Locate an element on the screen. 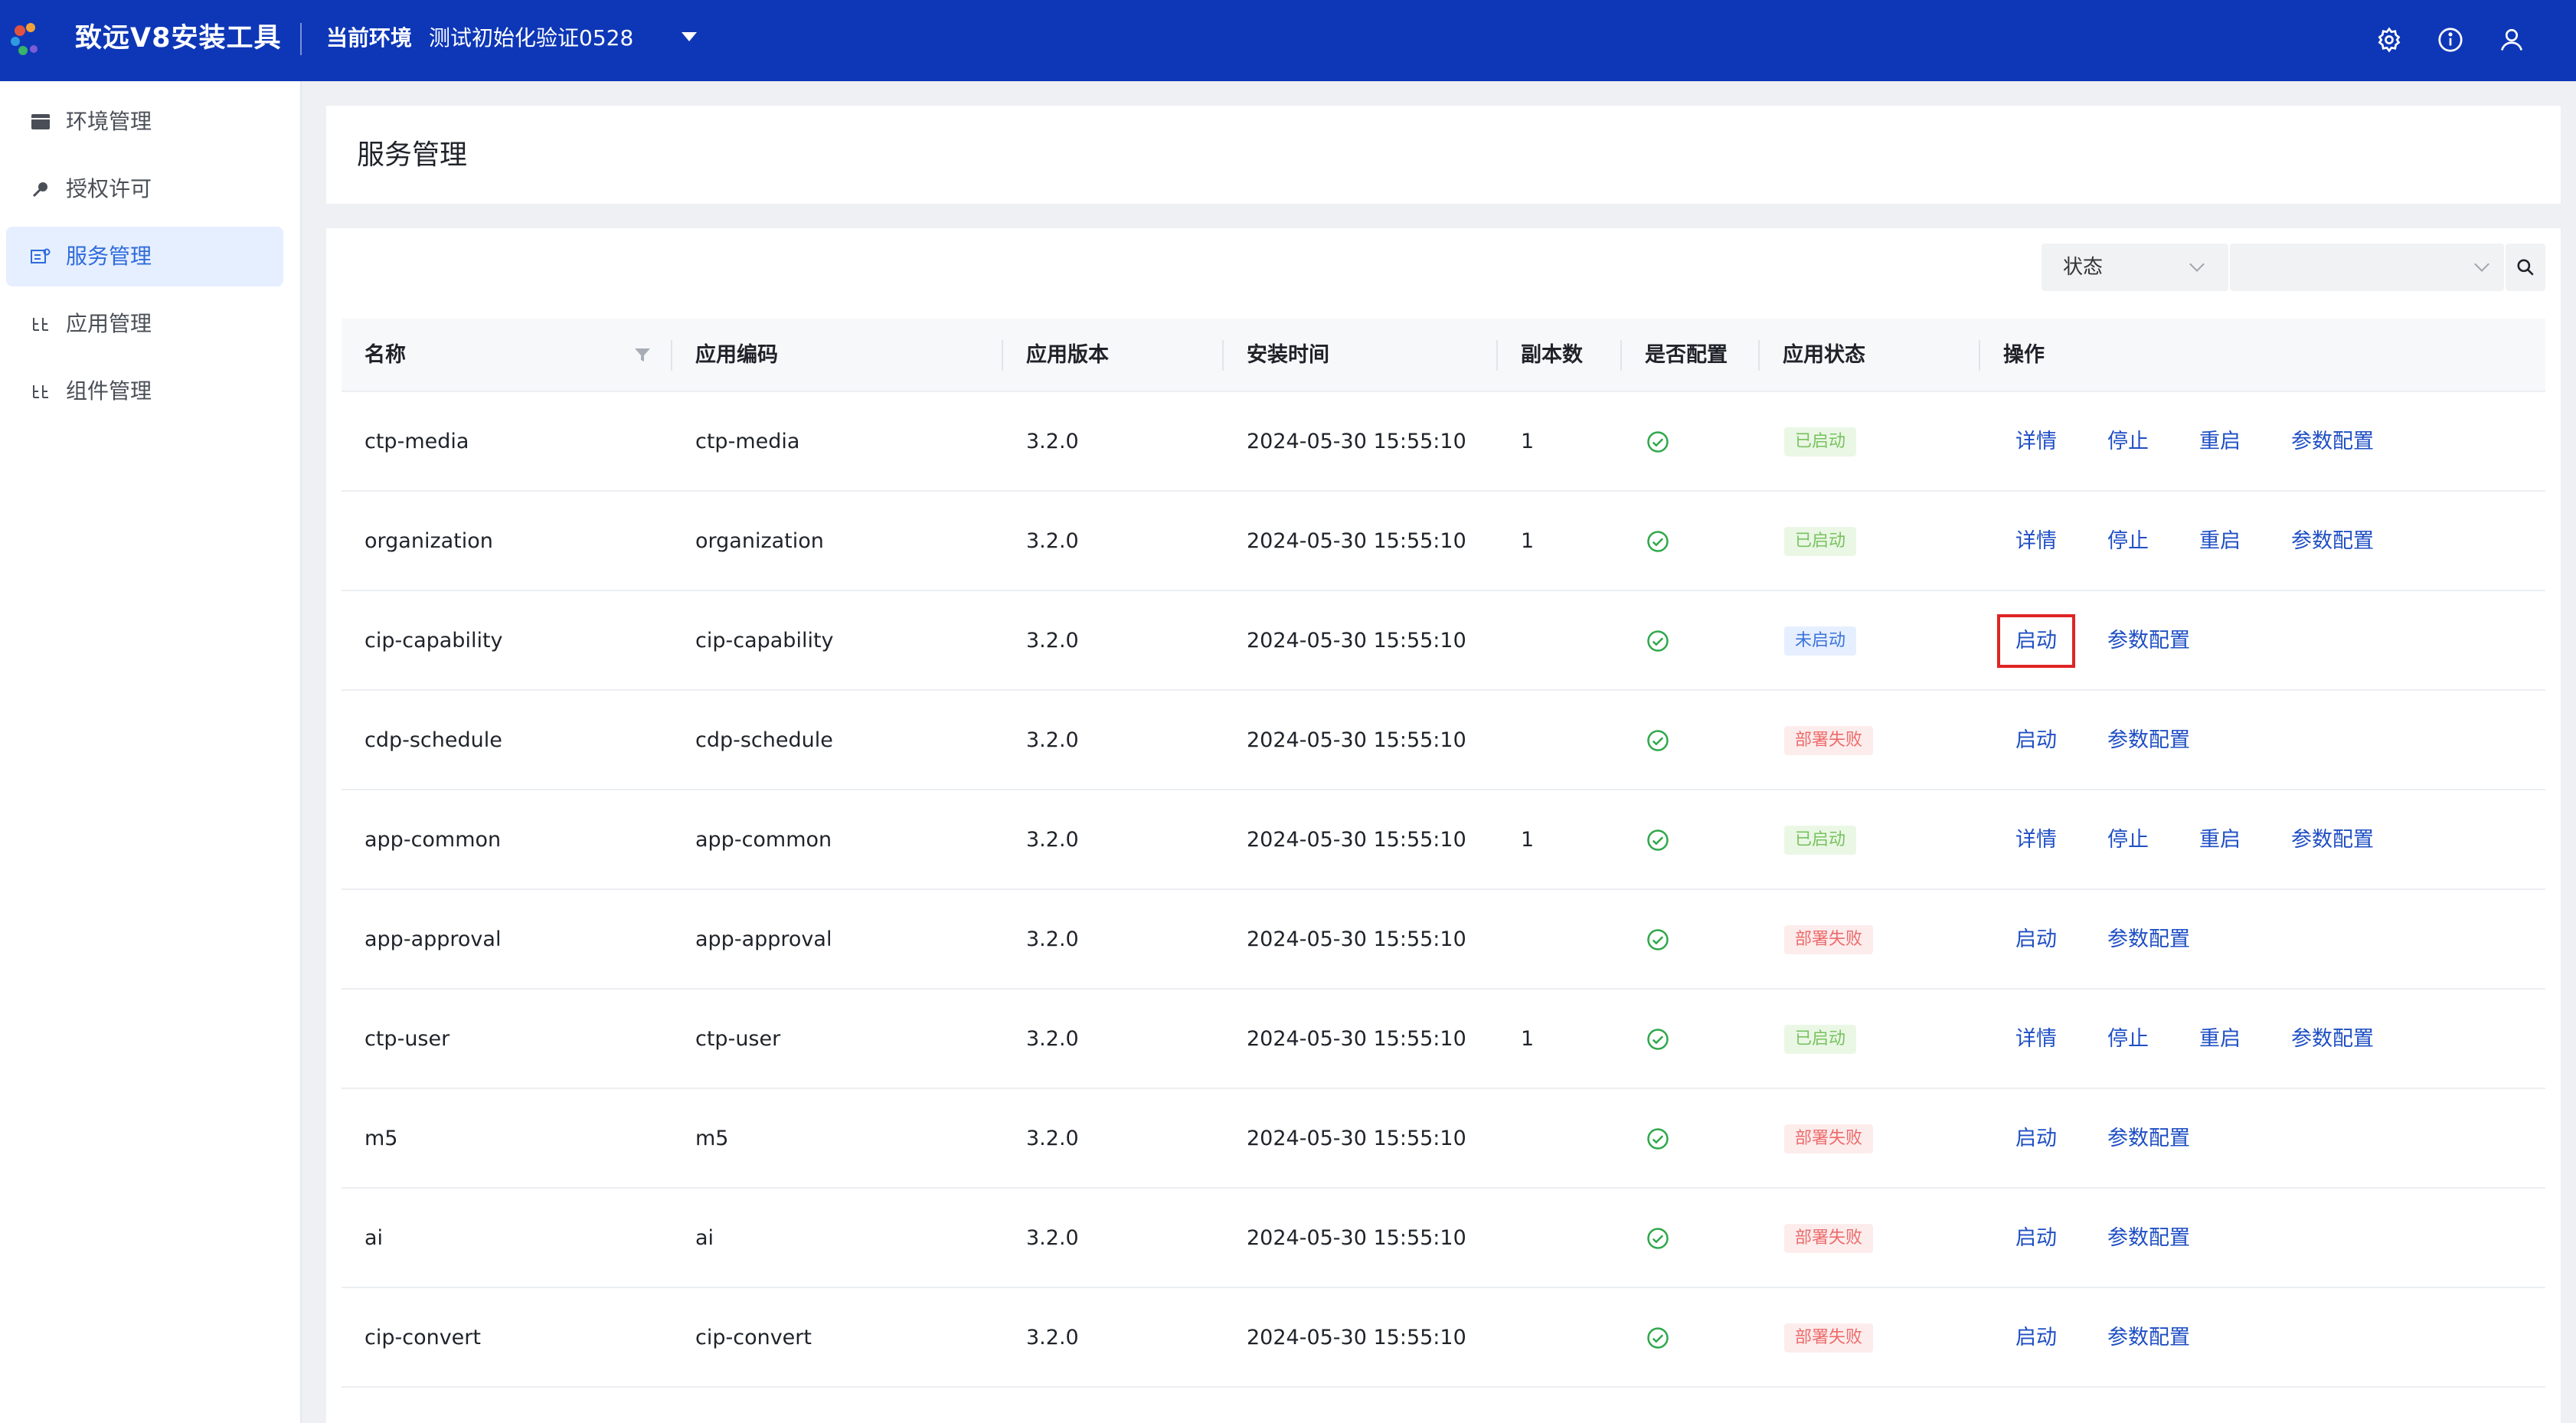 The height and width of the screenshot is (1423, 2576). cell-code: cip-capability is located at coordinates (764, 641).